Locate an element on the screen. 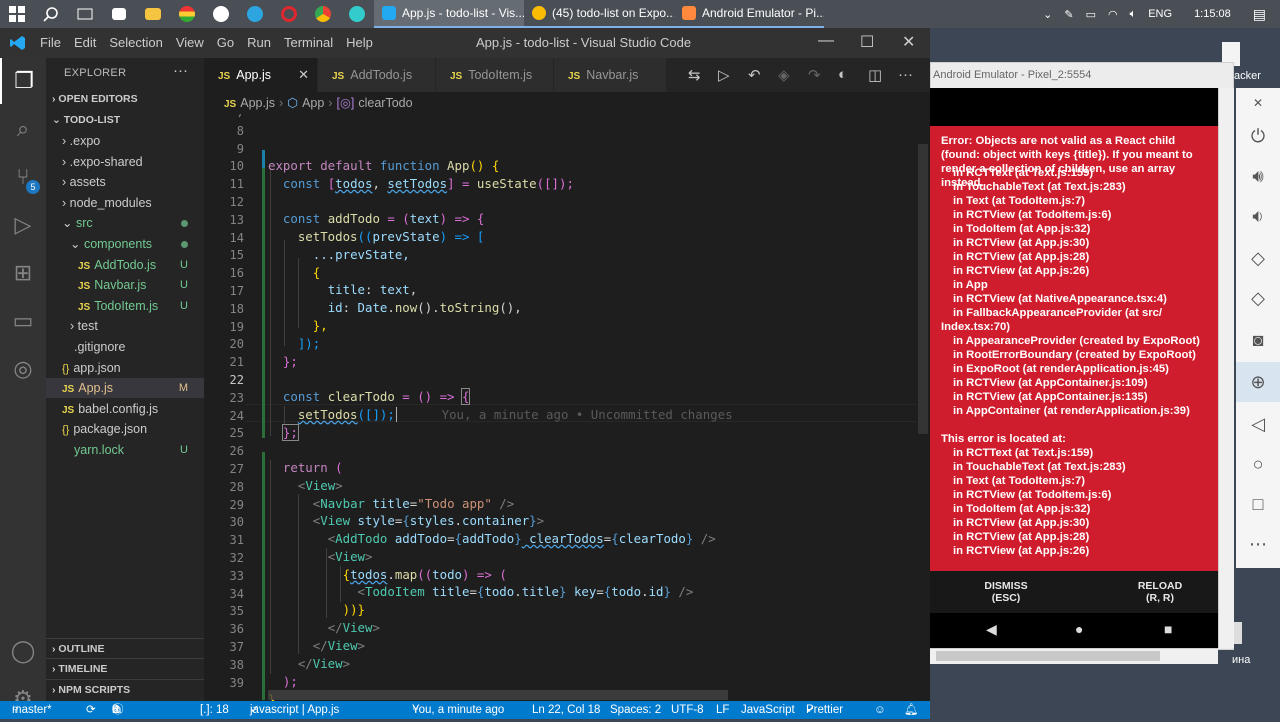 The image size is (1280, 722). tree-item: ⌄ src is located at coordinates (125, 223).